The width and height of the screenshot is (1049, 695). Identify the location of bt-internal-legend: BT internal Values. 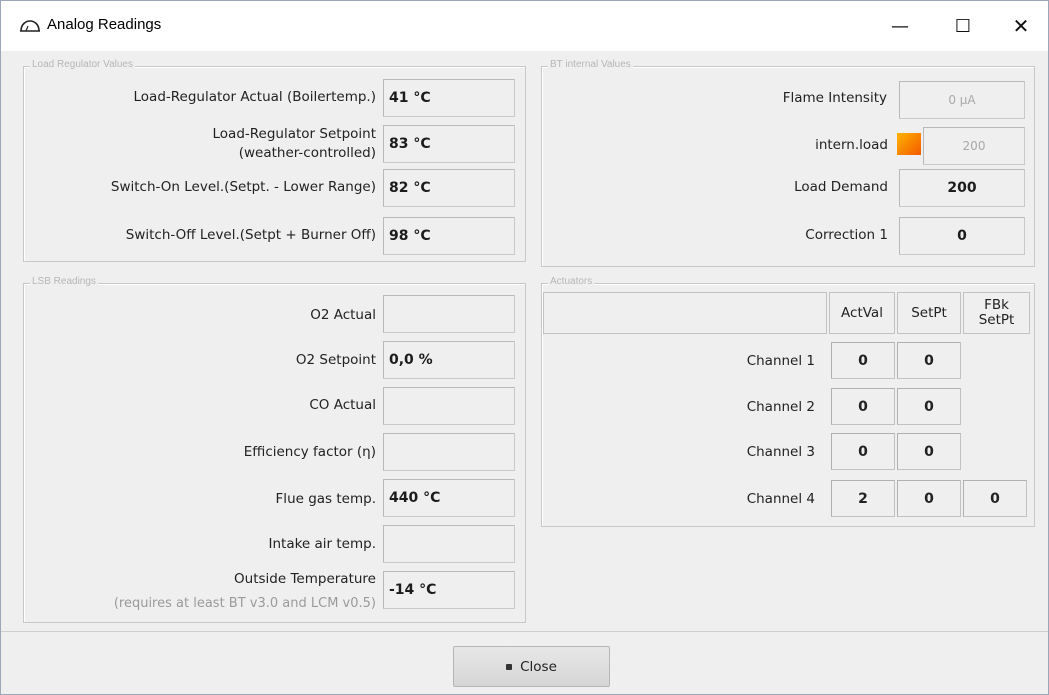
(590, 64).